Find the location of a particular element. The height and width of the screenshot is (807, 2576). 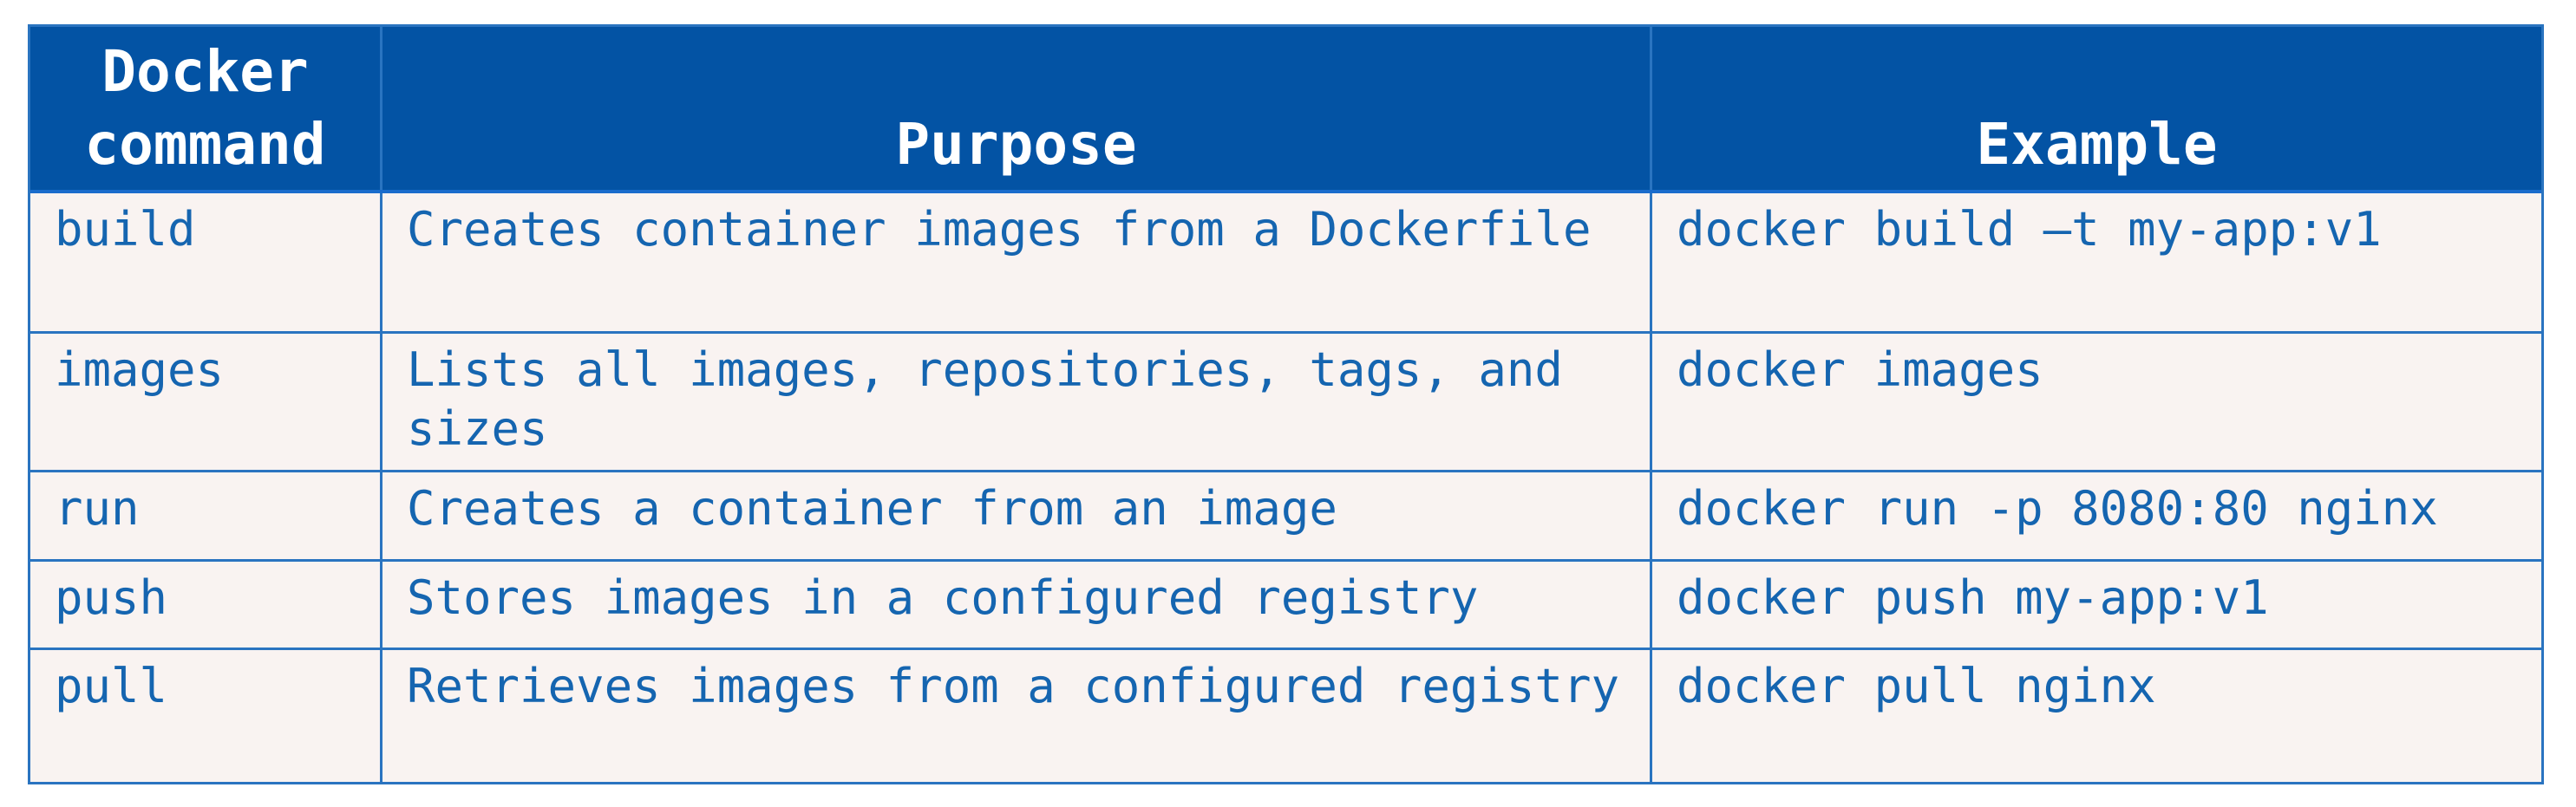

header-docker-command: Docker command is located at coordinates (205, 108).